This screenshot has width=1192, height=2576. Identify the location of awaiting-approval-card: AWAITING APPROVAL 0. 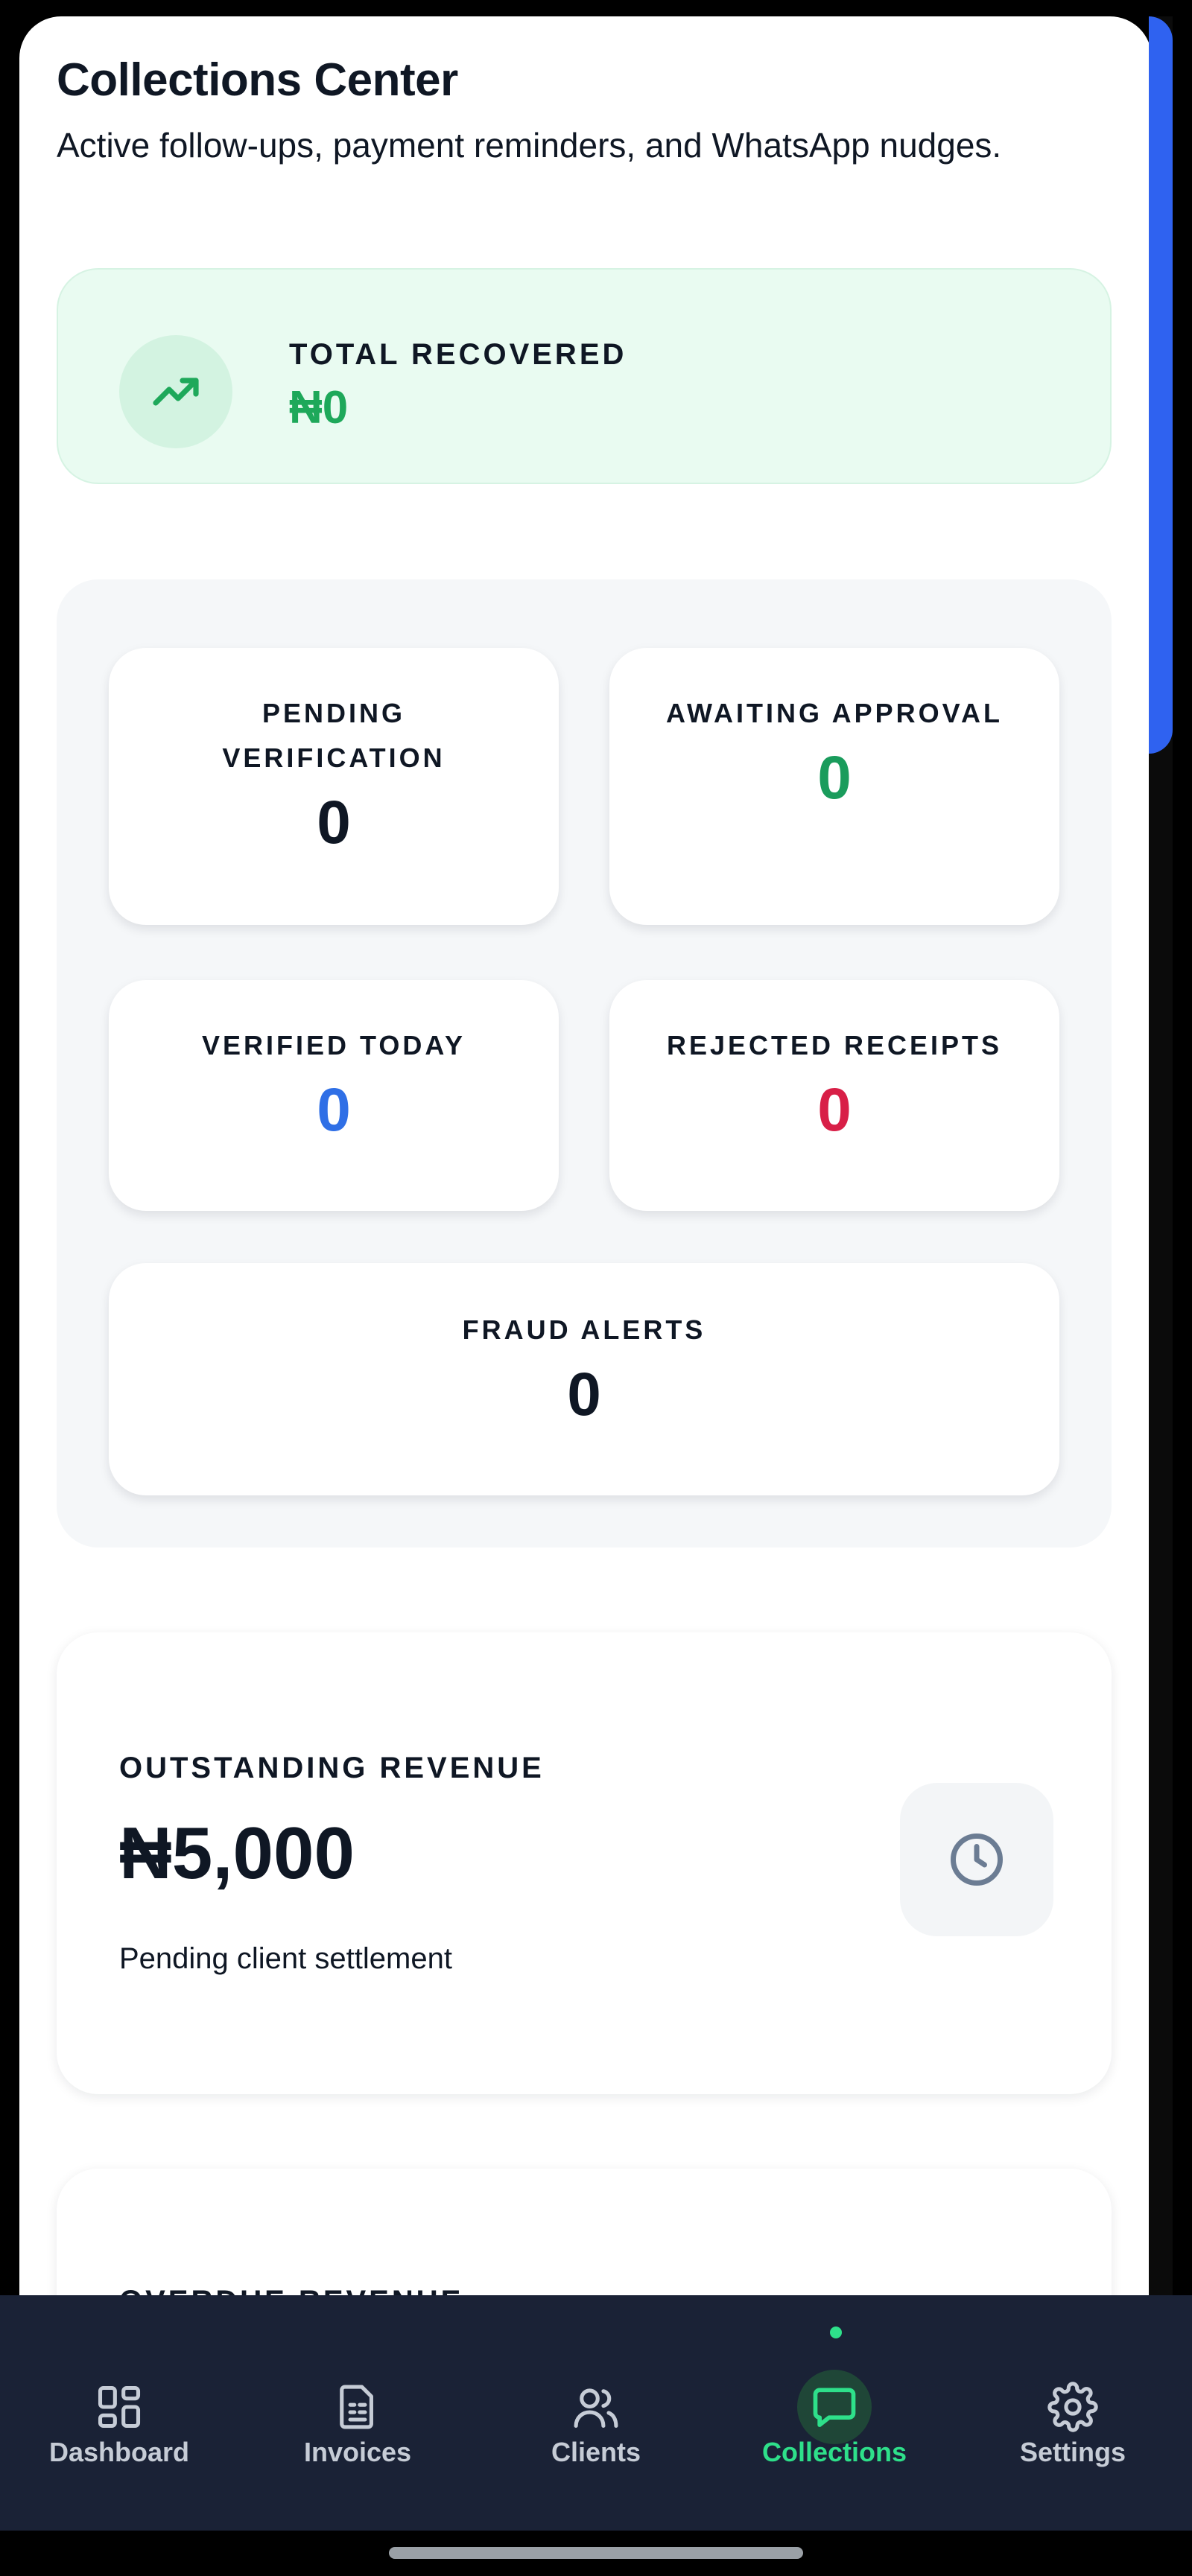
(834, 786).